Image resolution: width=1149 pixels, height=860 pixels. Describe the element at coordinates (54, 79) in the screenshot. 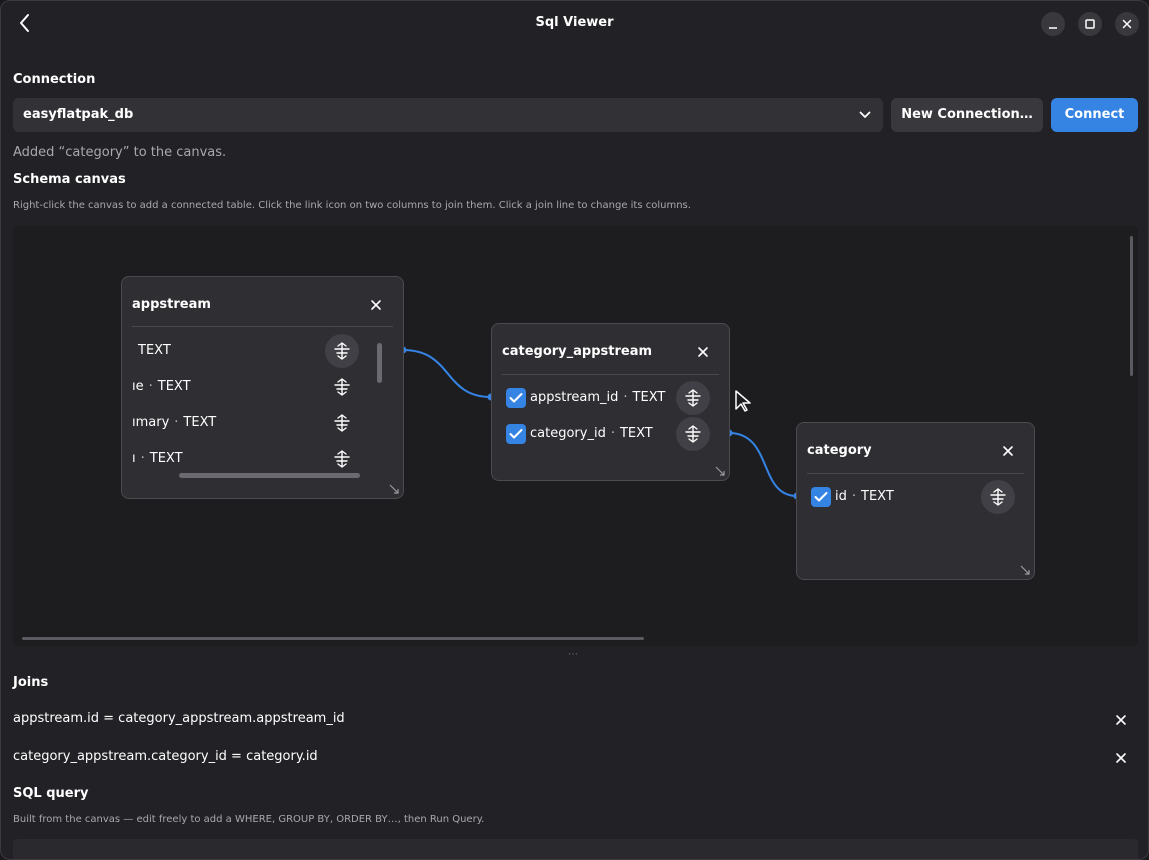

I see `connection-label: Connection` at that location.